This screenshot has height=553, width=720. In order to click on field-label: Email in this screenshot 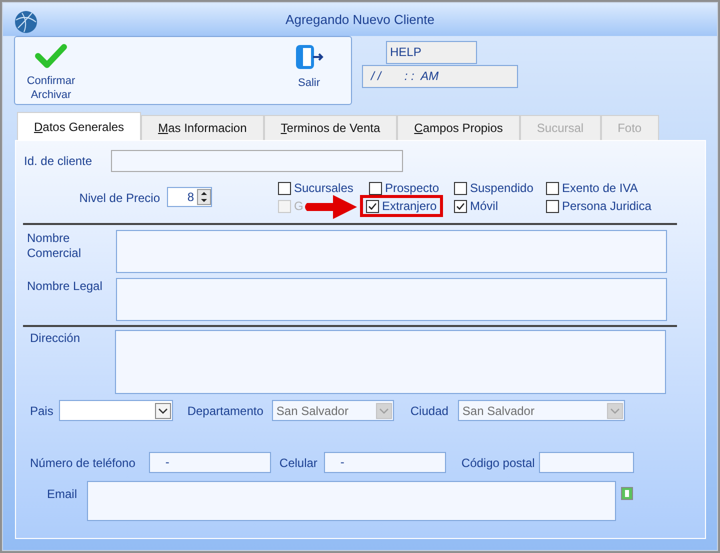, I will do `click(62, 494)`.